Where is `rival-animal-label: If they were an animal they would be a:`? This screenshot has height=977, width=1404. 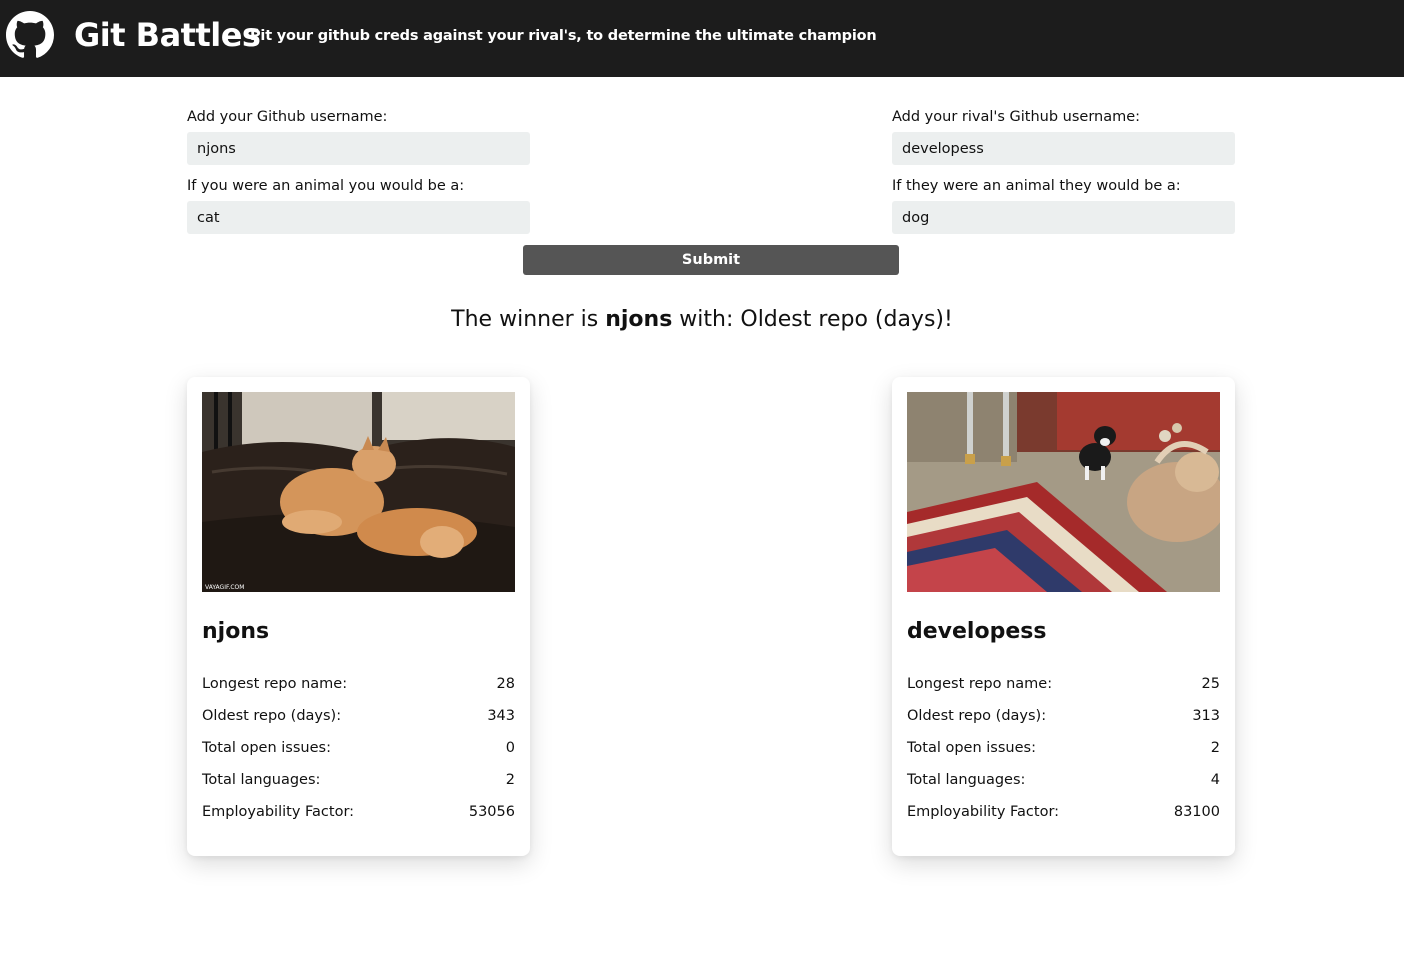 rival-animal-label: If they were an animal they would be a: is located at coordinates (1036, 186).